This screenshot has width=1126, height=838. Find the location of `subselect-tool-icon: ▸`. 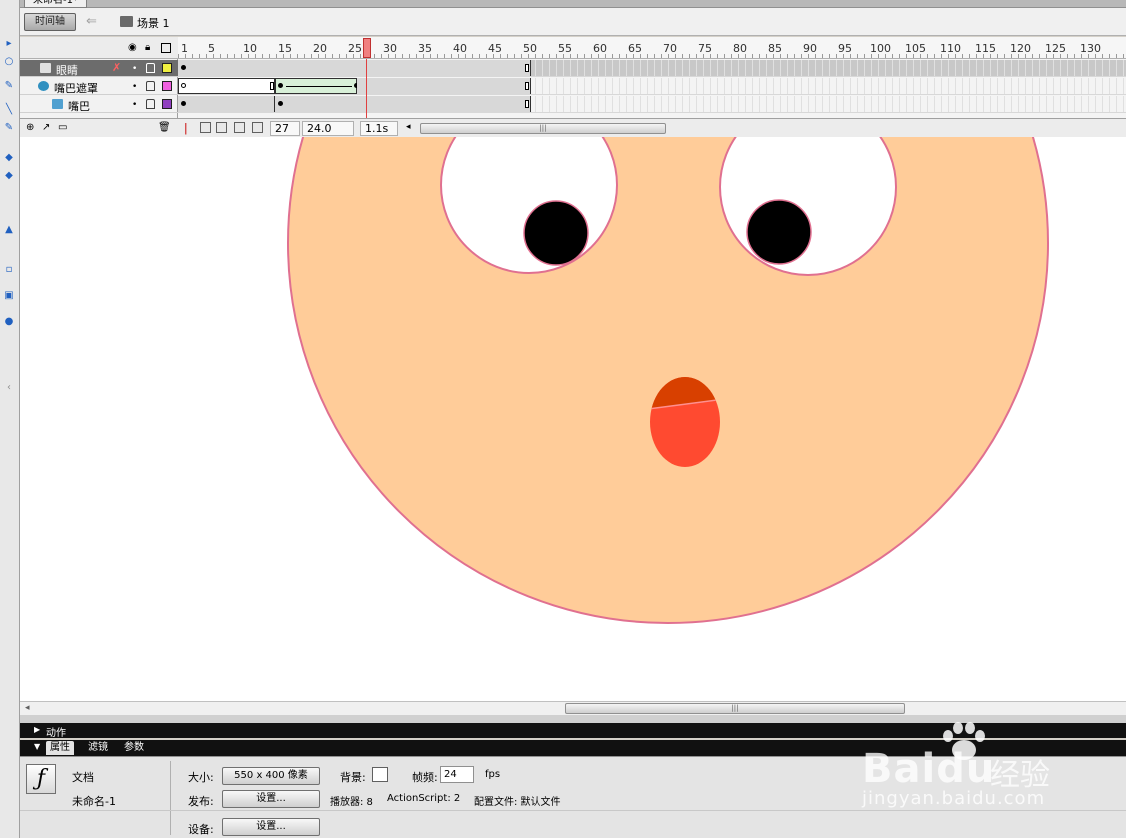

subselect-tool-icon: ▸ is located at coordinates (9, 44).